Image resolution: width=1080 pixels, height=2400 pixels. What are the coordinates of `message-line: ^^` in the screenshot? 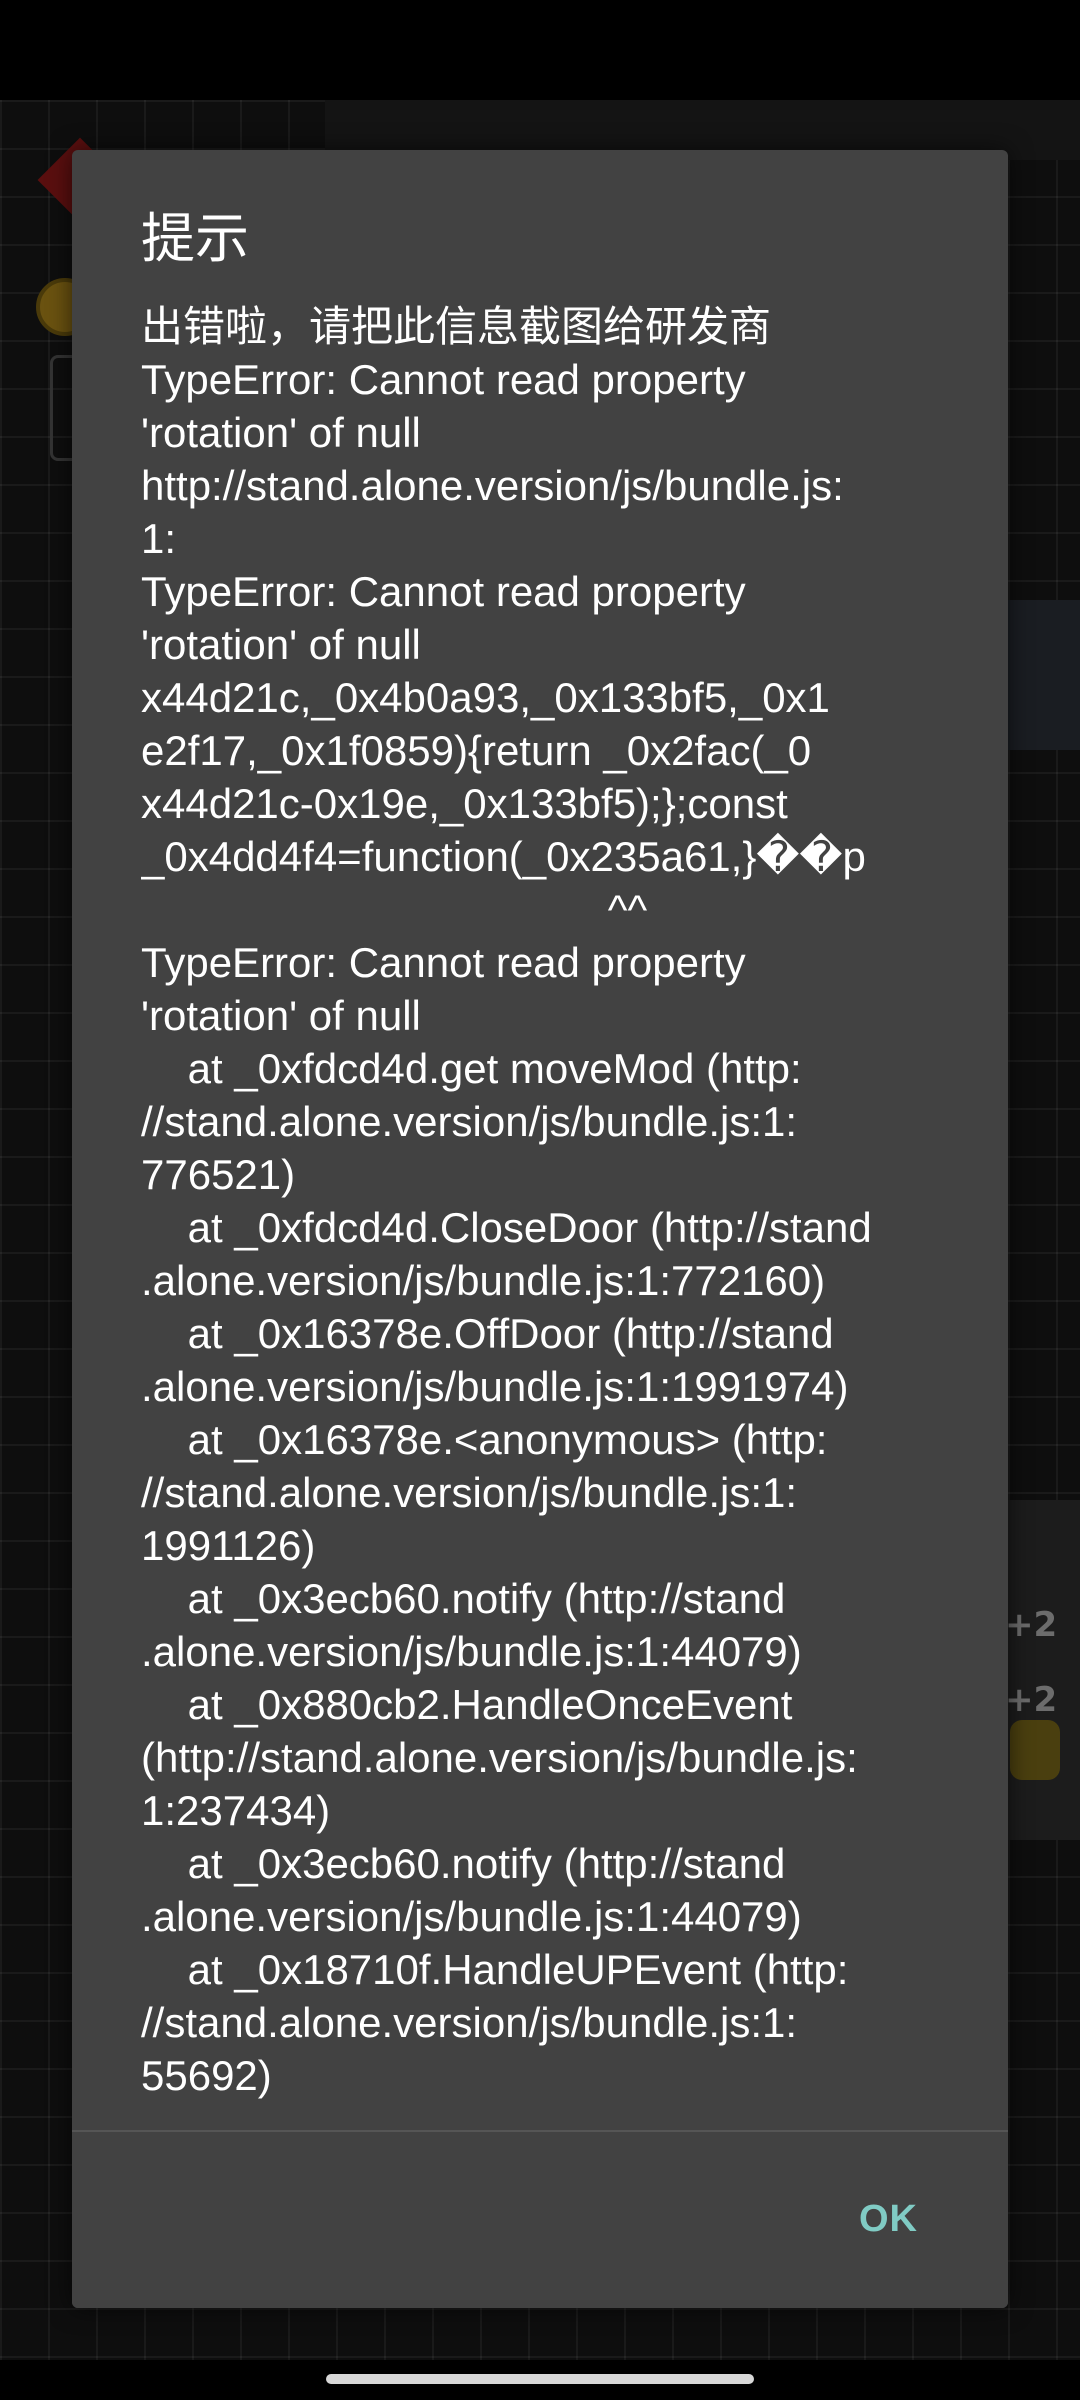 It's located at (394, 909).